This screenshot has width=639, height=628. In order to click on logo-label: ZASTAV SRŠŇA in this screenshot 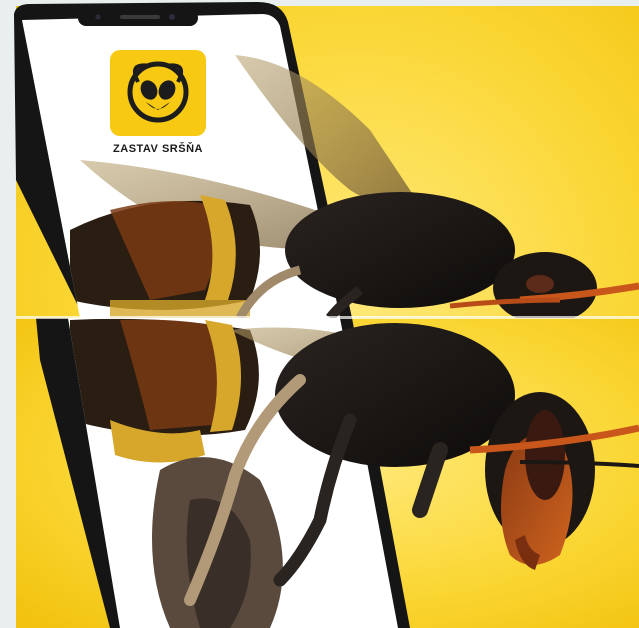, I will do `click(158, 148)`.